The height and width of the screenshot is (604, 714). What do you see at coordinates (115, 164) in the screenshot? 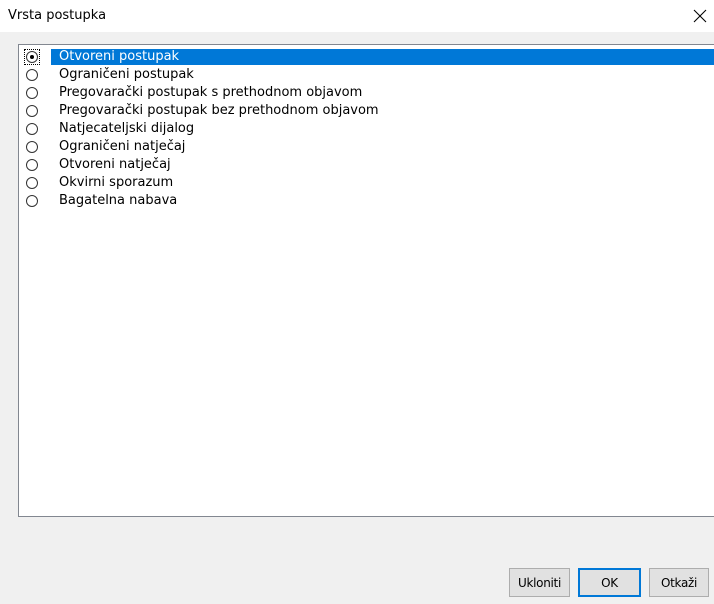
I see `list-item-label: Otvoreni natječaj` at bounding box center [115, 164].